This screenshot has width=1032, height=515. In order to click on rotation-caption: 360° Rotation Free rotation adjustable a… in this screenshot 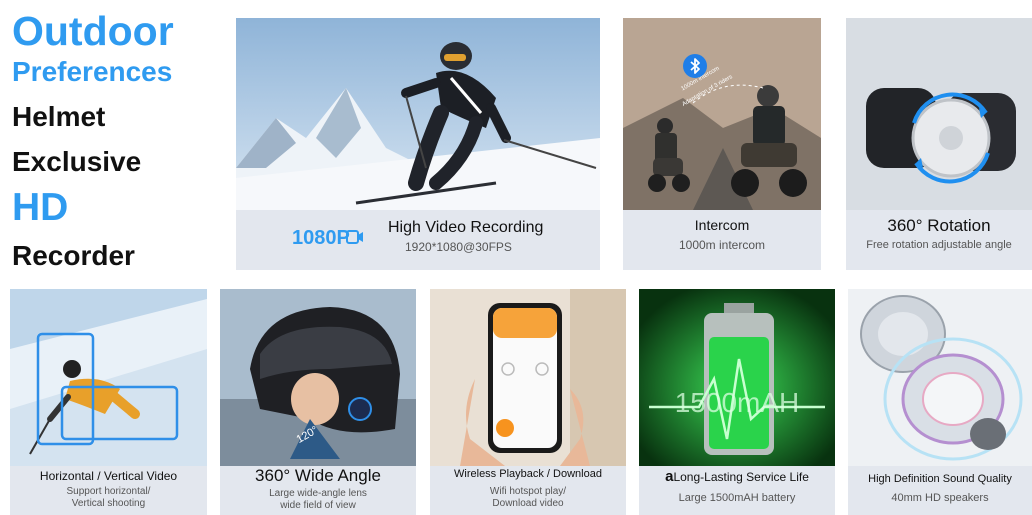, I will do `click(939, 240)`.